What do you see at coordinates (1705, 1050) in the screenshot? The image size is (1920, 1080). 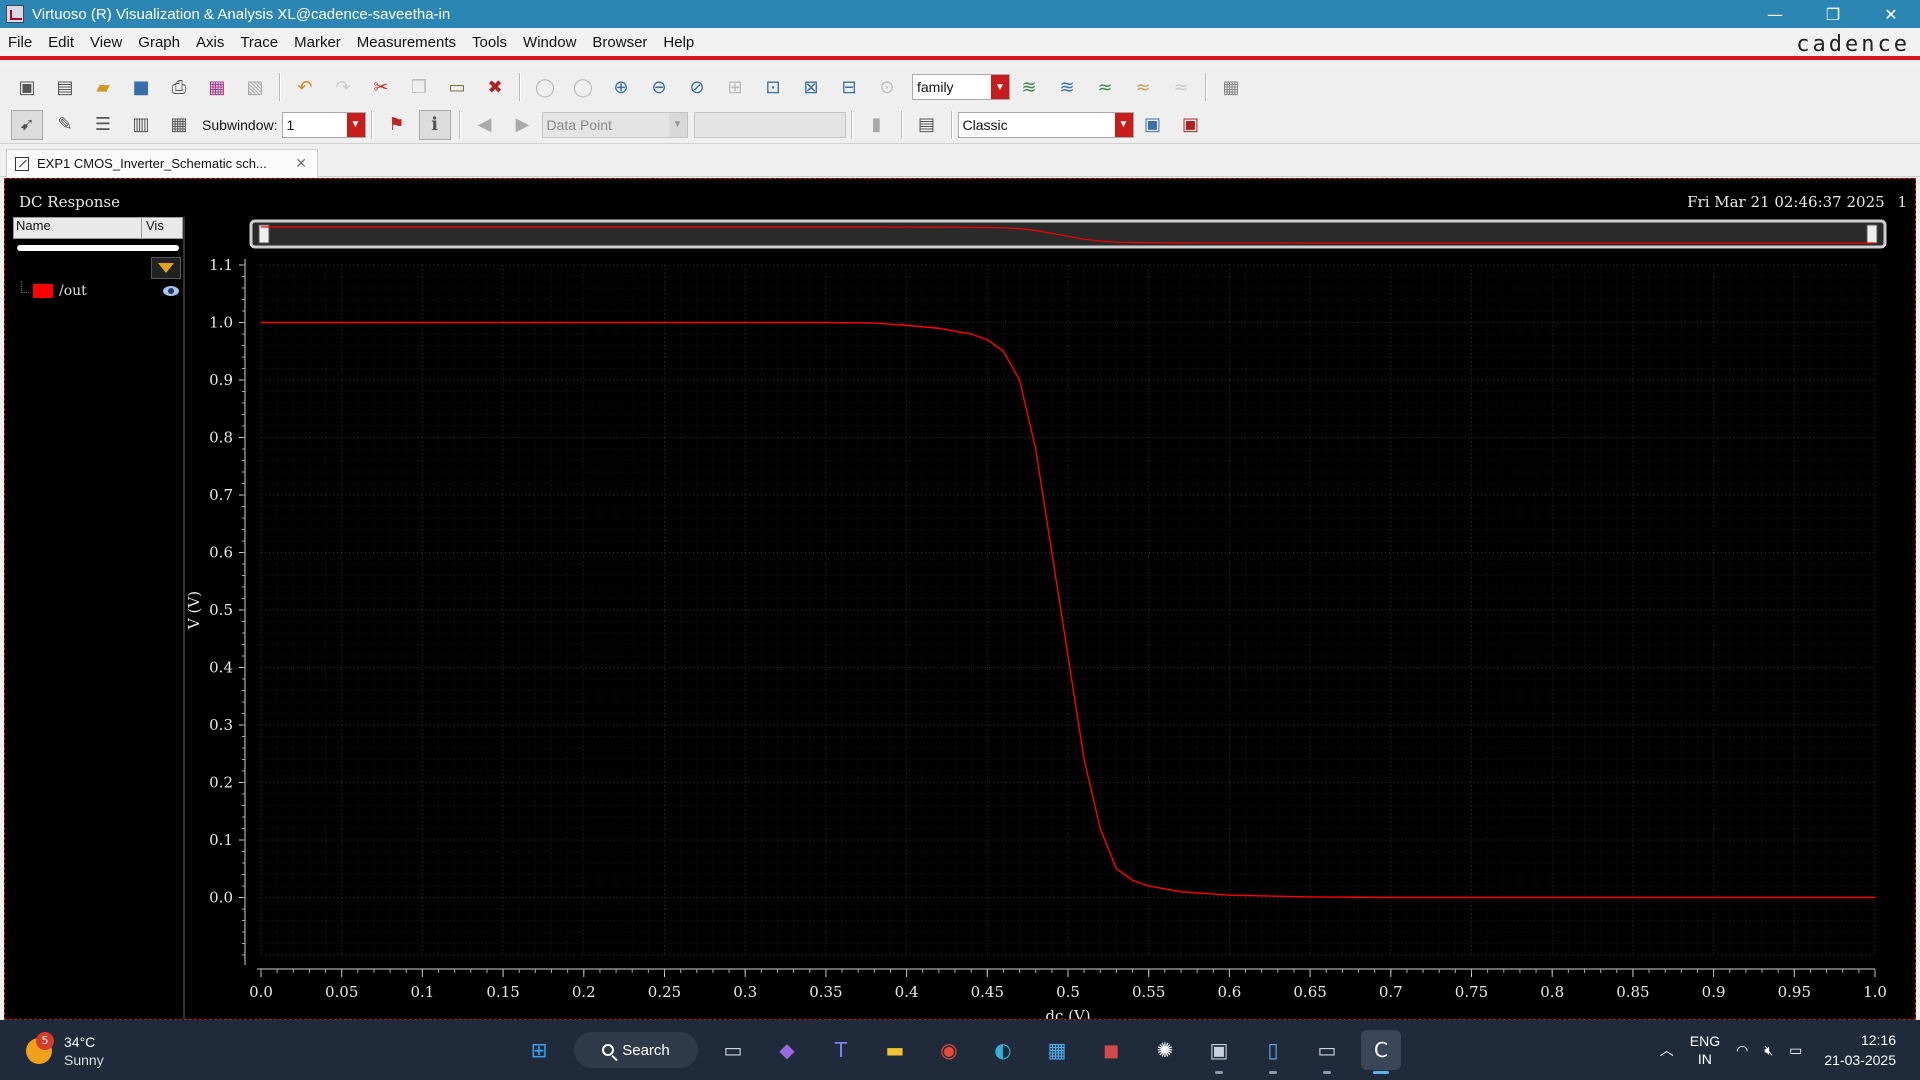 I see `language-indicator: ENG IN` at bounding box center [1705, 1050].